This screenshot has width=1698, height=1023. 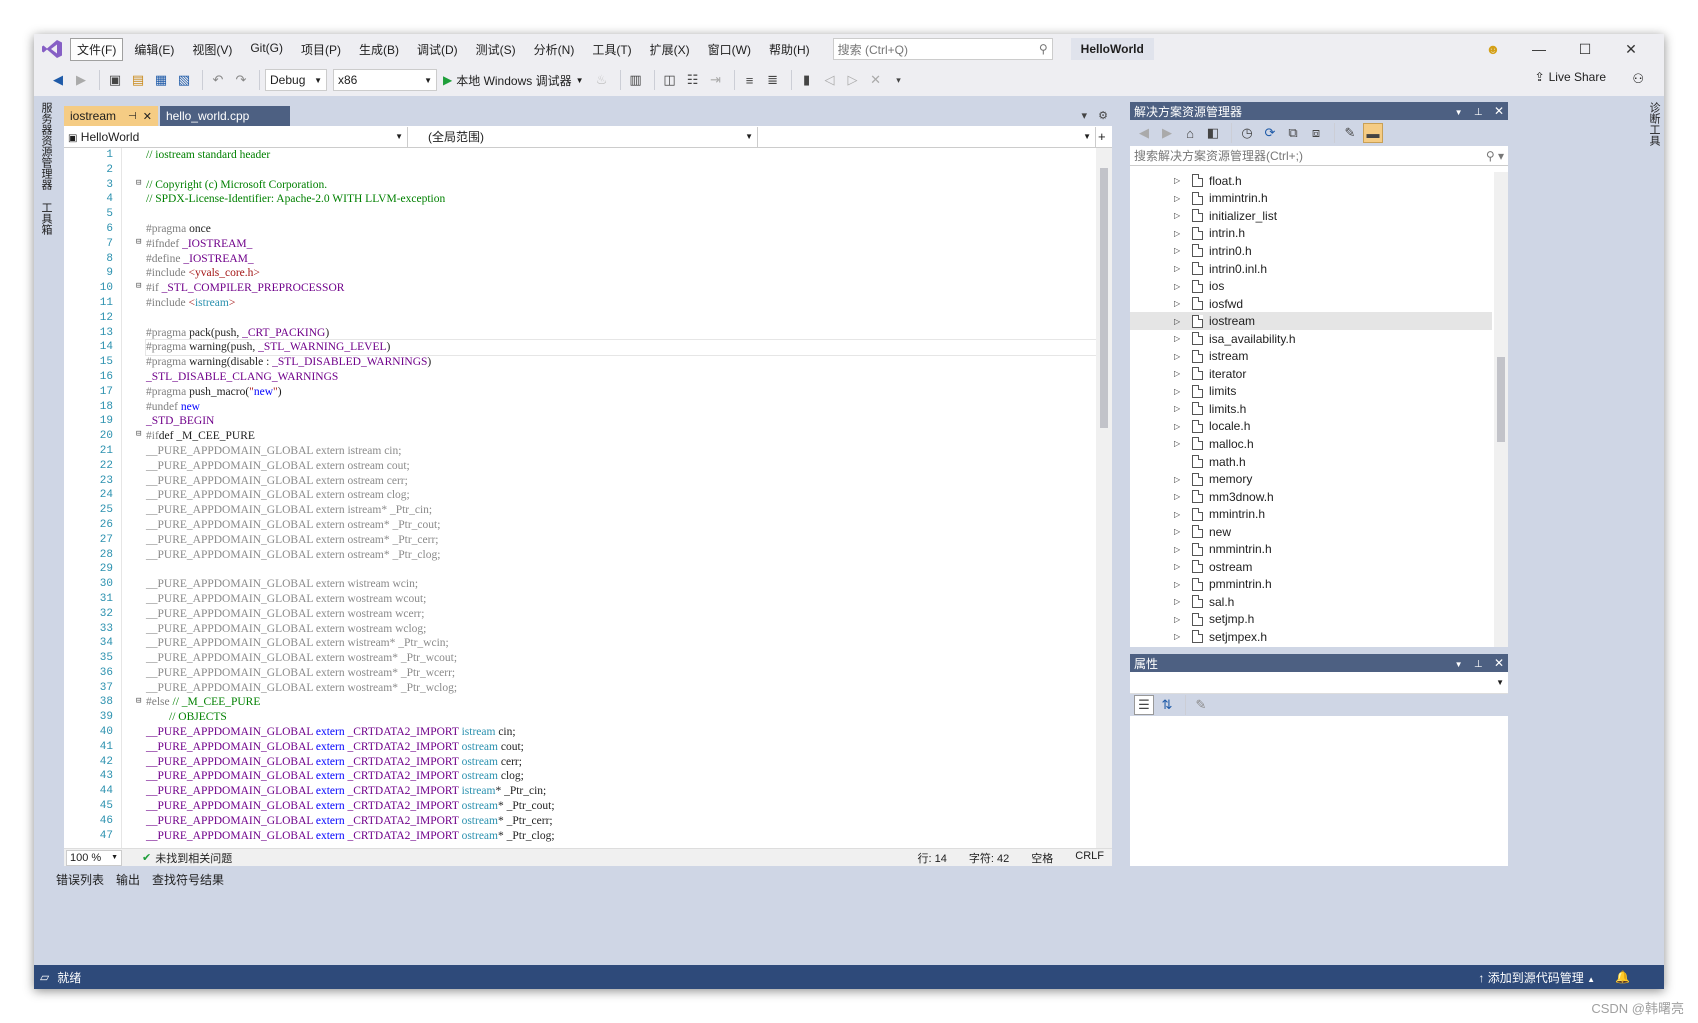 I want to click on tree-item: ▷ immintrin.h, so click(x=1311, y=199).